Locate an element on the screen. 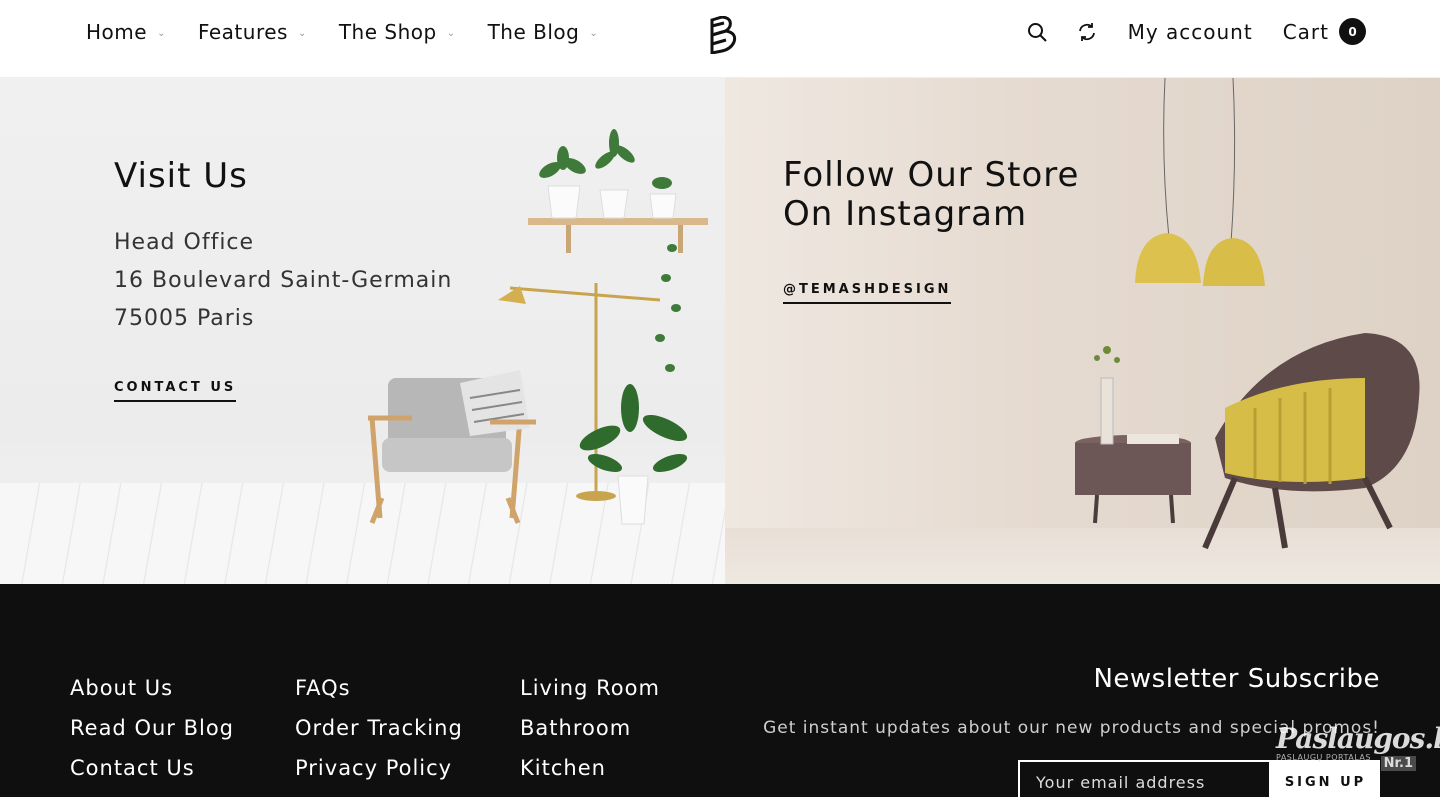 The image size is (1440, 797). instagram-title-line: Follow Our Store is located at coordinates (931, 175).